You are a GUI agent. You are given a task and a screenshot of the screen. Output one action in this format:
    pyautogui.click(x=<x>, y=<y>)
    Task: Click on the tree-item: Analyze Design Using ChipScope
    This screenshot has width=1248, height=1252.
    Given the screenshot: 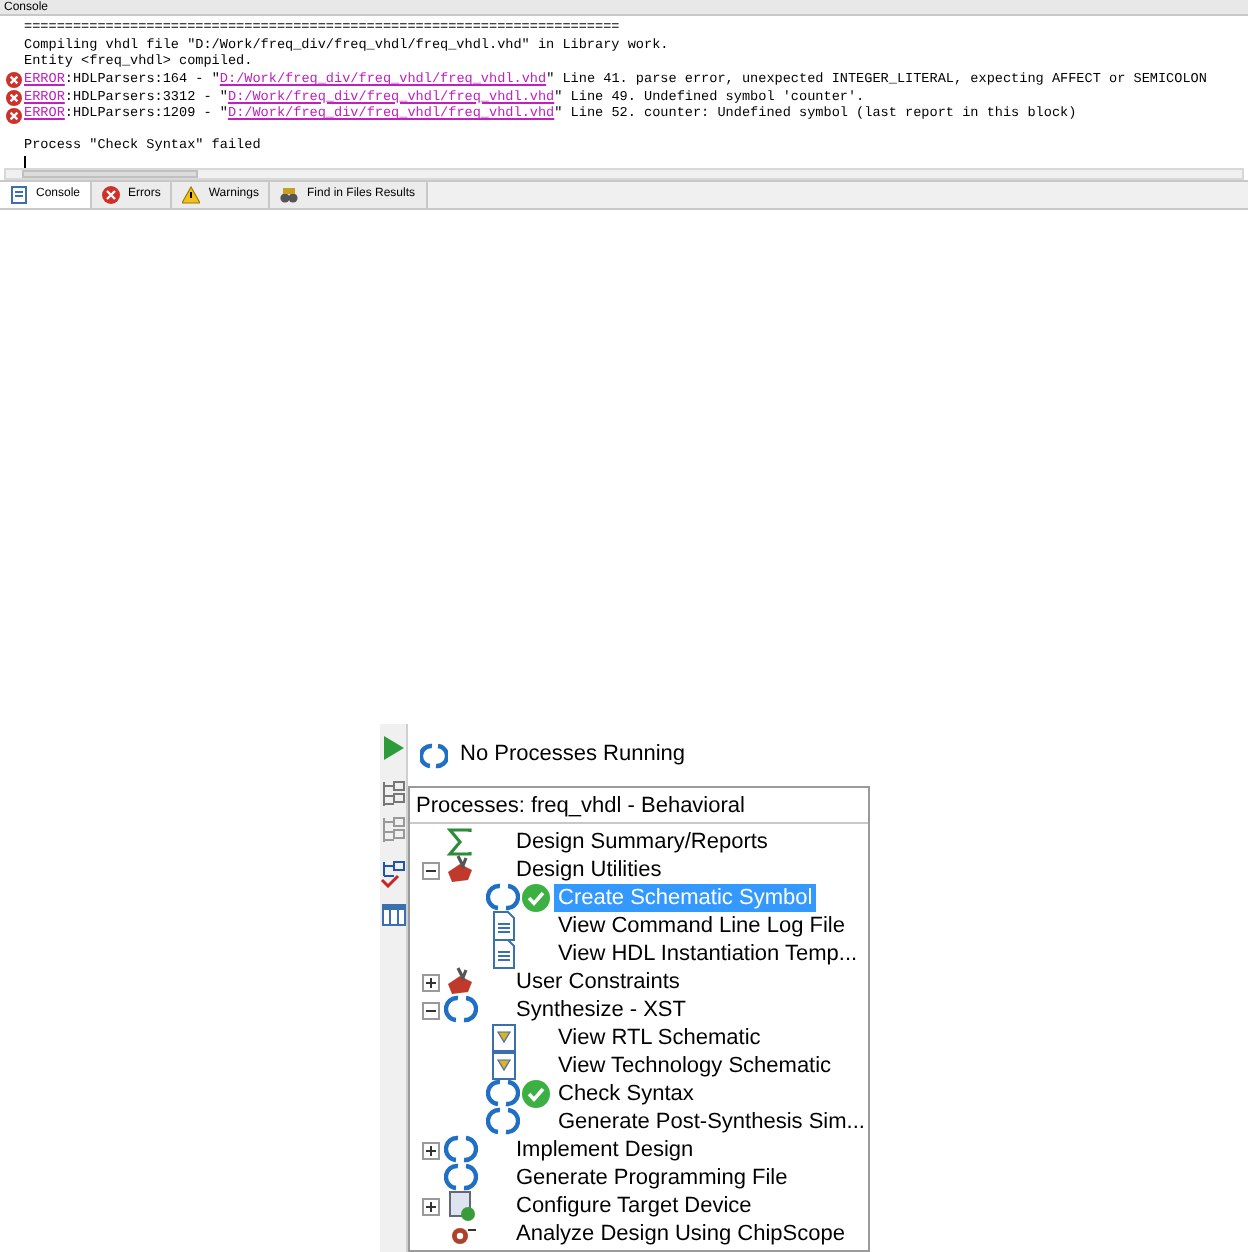 What is the action you would take?
    pyautogui.click(x=680, y=1234)
    